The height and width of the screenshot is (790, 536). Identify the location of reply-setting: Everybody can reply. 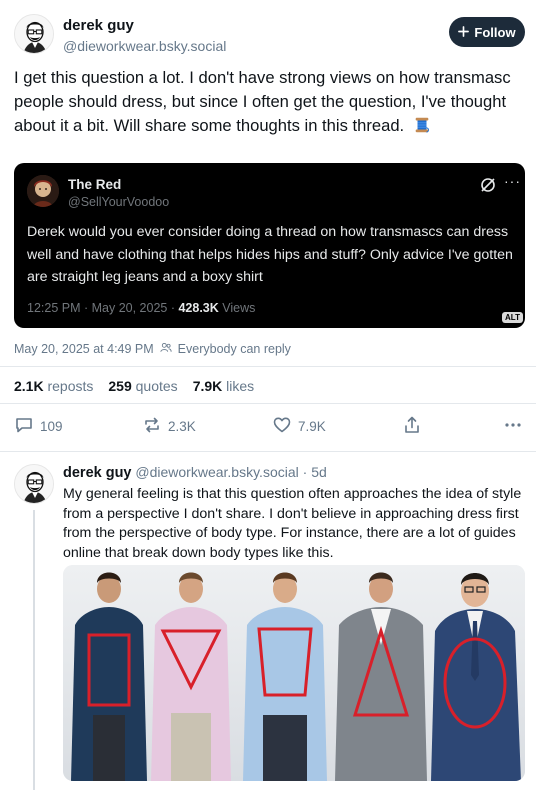
(234, 349).